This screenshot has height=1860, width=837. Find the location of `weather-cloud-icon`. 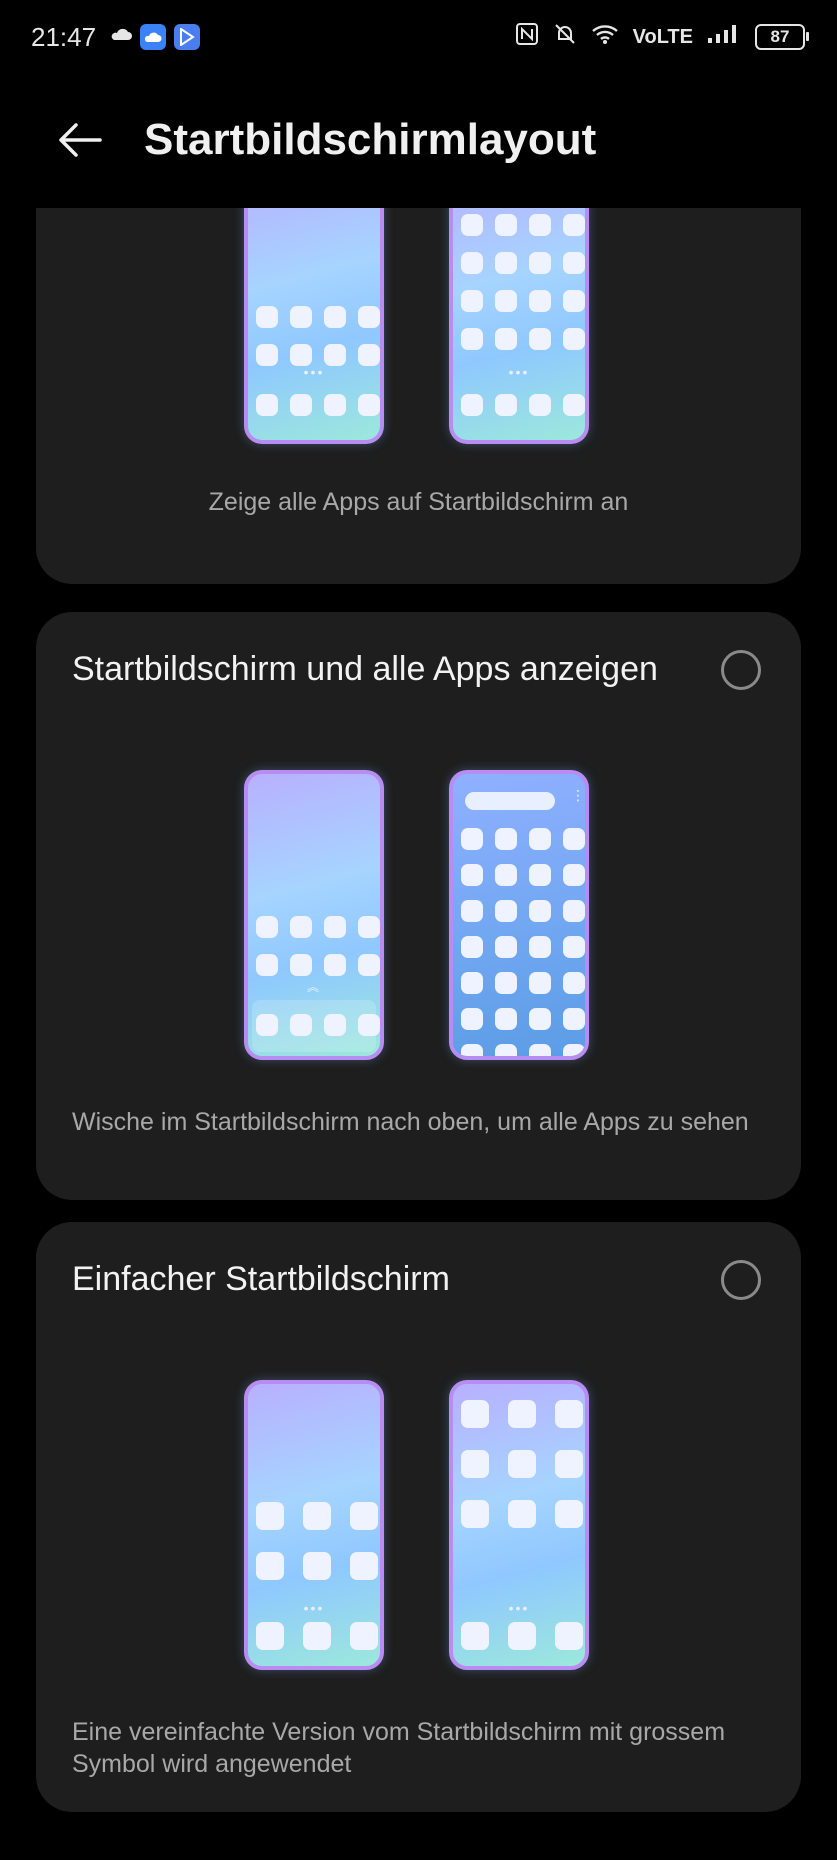

weather-cloud-icon is located at coordinates (121, 37).